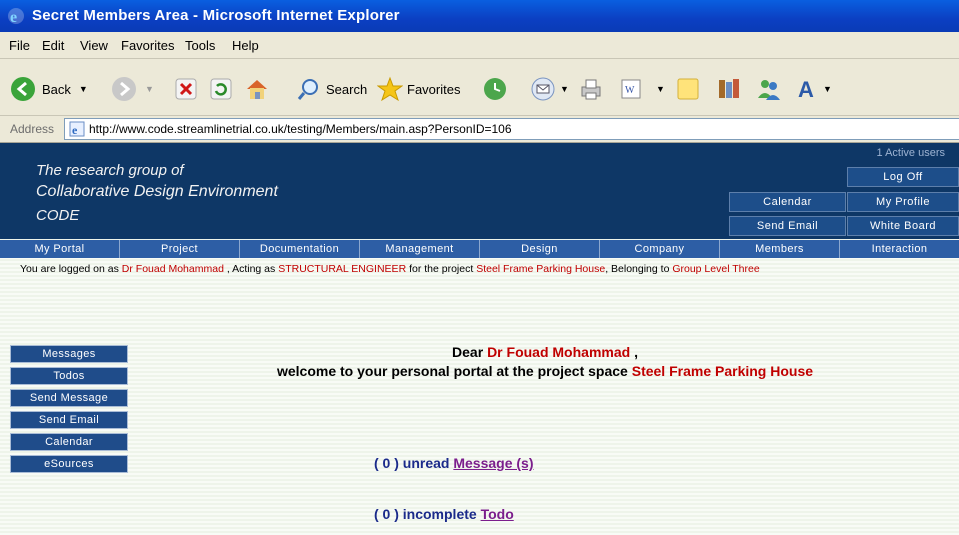 The width and height of the screenshot is (959, 535). I want to click on history-button, so click(495, 89).